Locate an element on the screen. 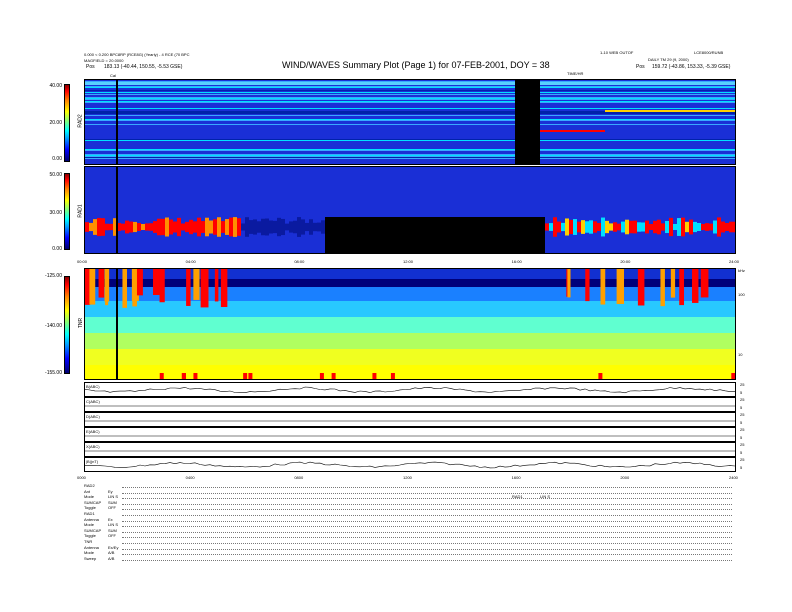  time-axis-top-tick-label: 24:00 is located at coordinates (734, 261).